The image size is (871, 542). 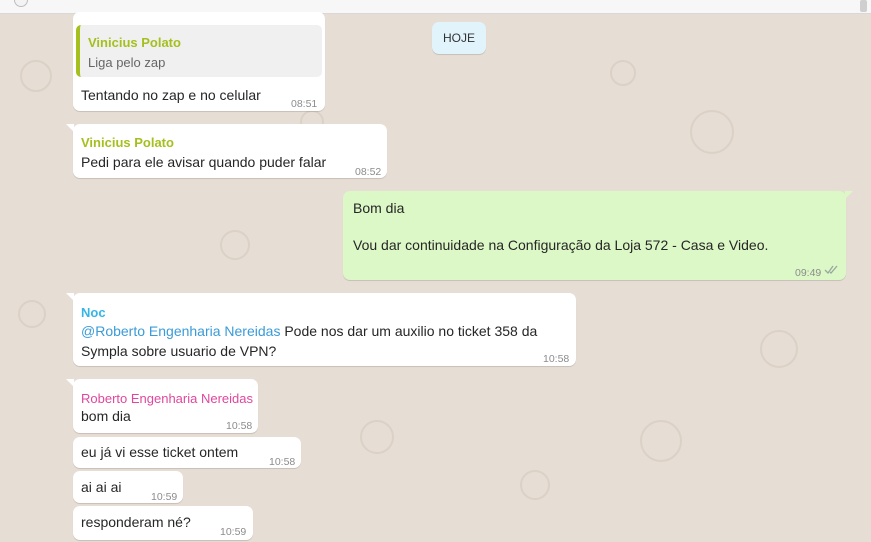 What do you see at coordinates (21, 3) in the screenshot?
I see `window-control-icon` at bounding box center [21, 3].